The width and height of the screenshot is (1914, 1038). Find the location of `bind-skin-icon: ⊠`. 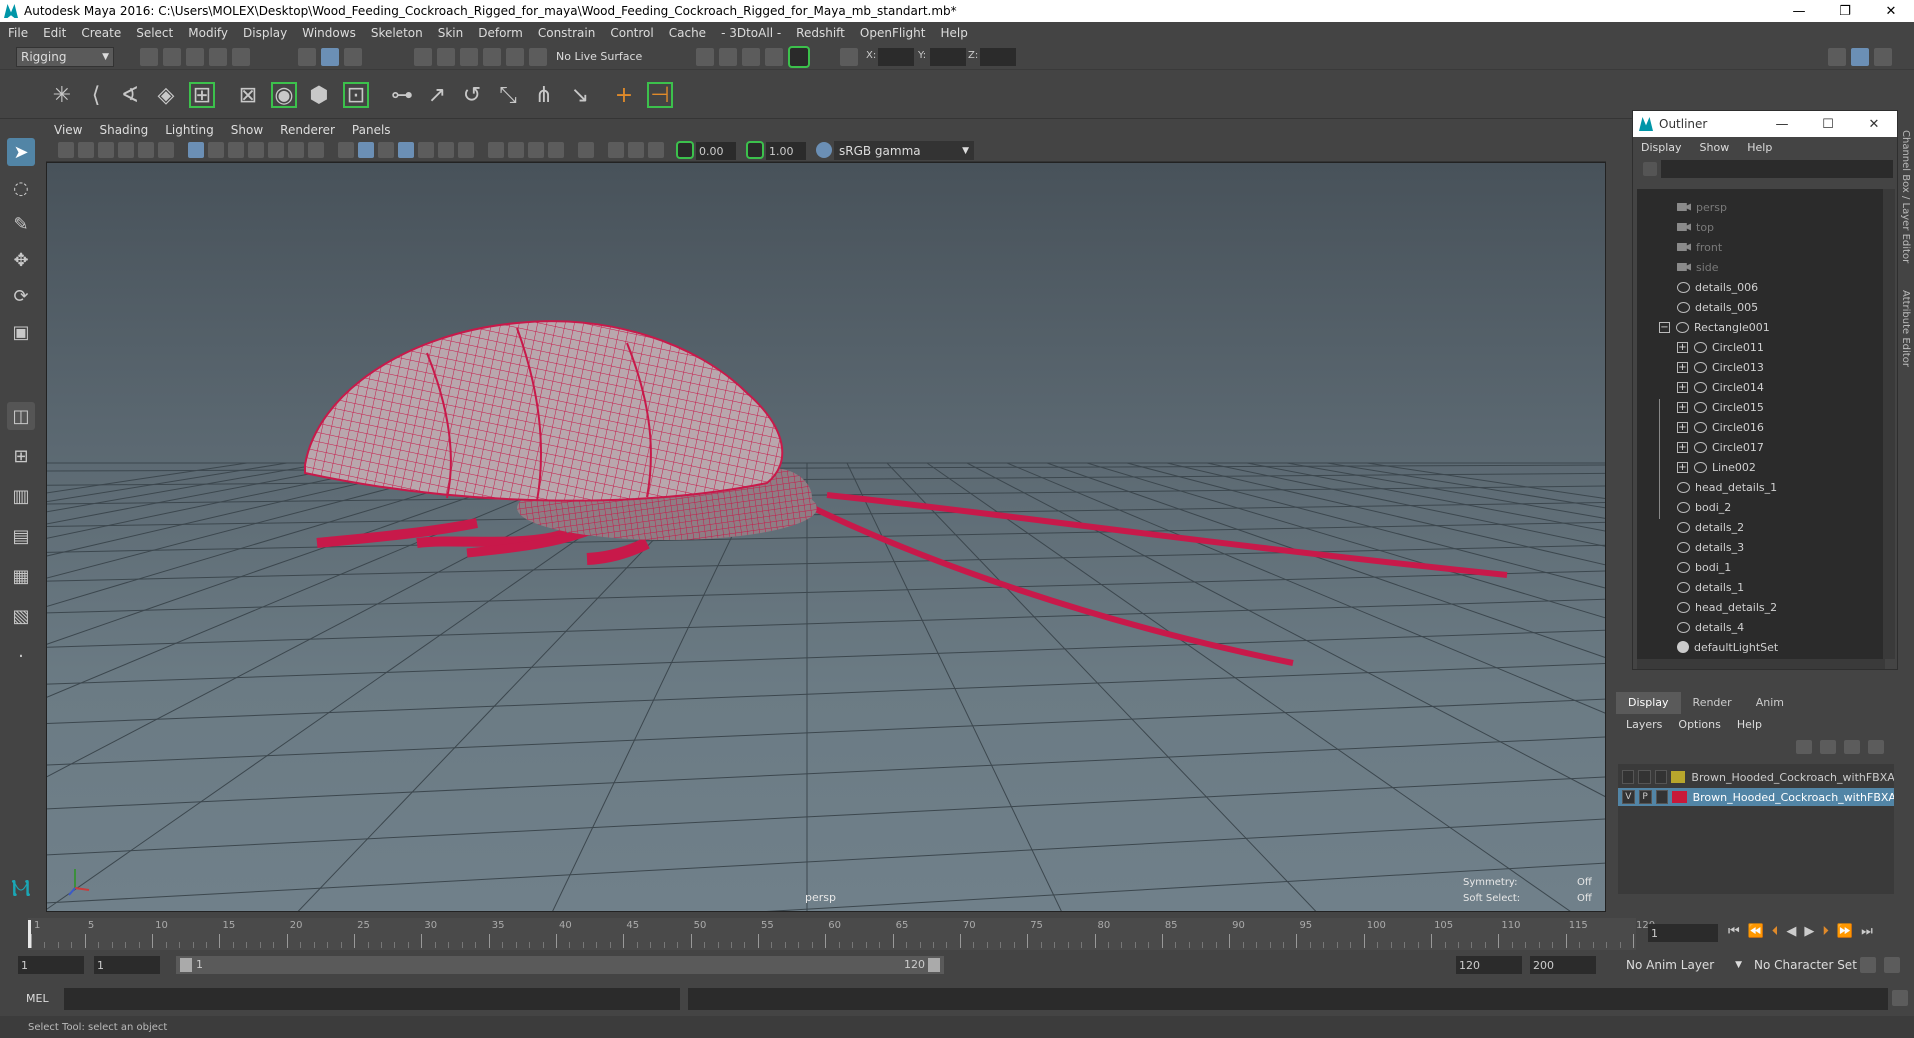

bind-skin-icon: ⊠ is located at coordinates (248, 95).